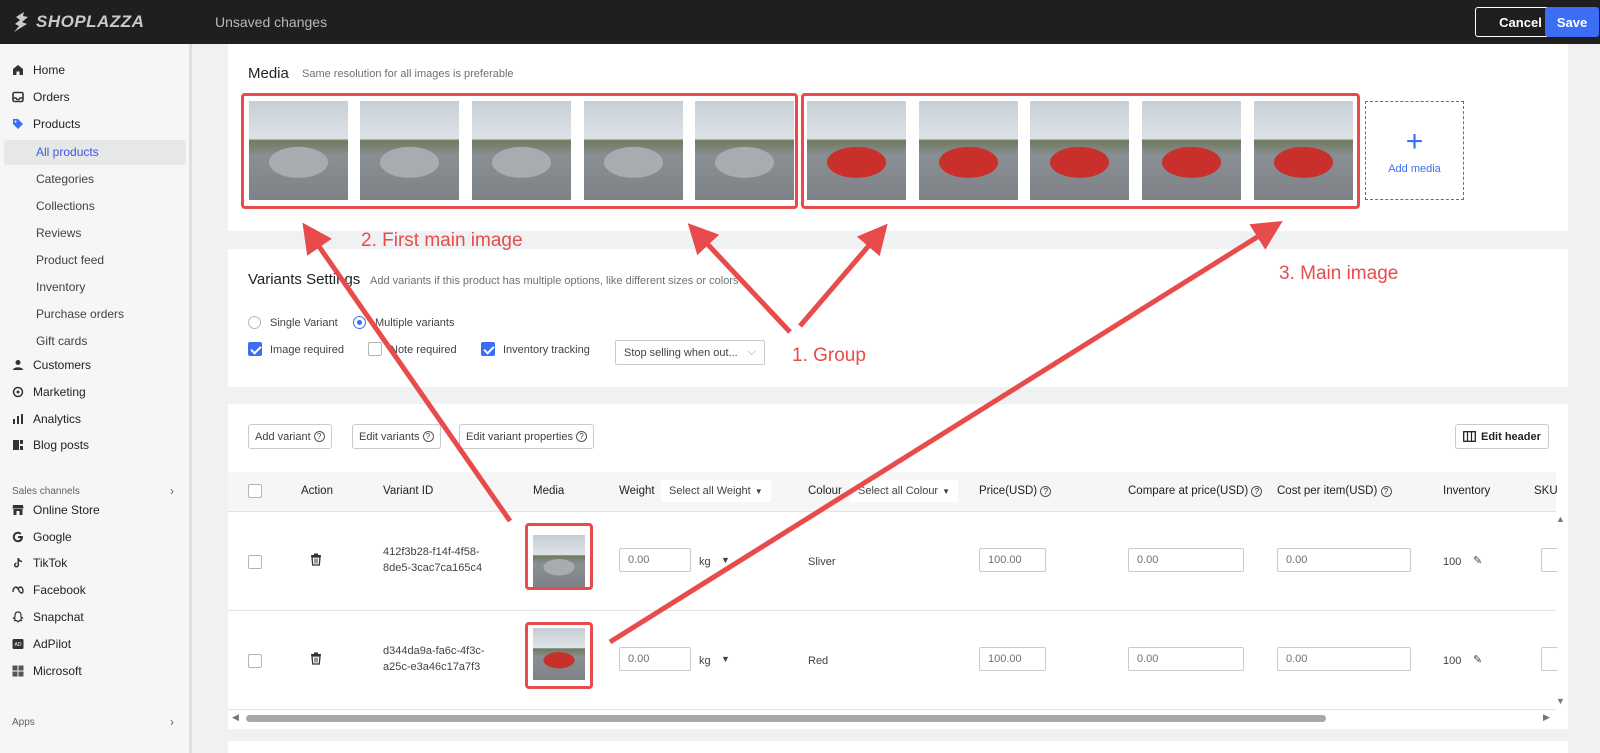 Image resolution: width=1600 pixels, height=753 pixels. Describe the element at coordinates (423, 350) in the screenshot. I see `note-required-label: Note required` at that location.